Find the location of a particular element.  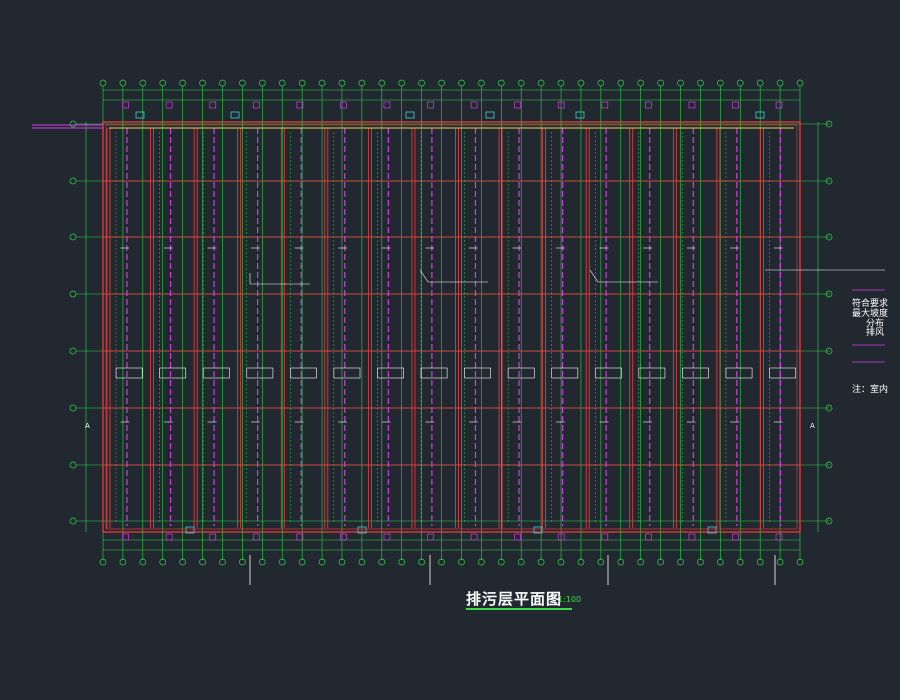

note-exhaust: 排风 is located at coordinates (875, 333).